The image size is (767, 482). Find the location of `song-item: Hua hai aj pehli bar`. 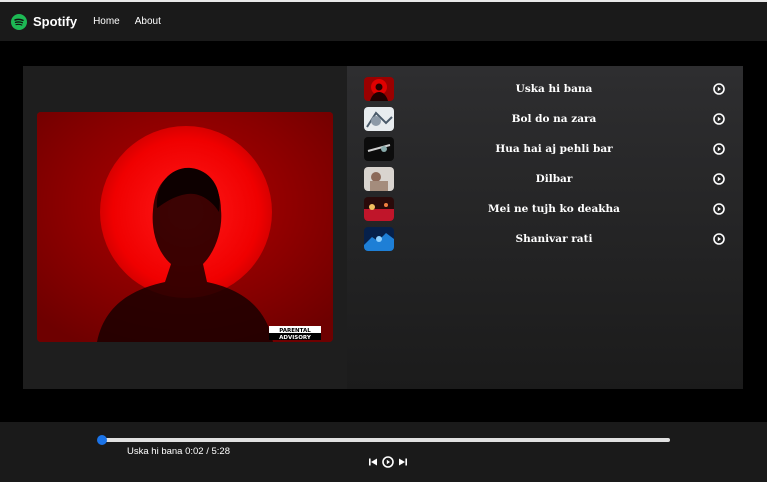

song-item: Hua hai aj pehli bar is located at coordinates (545, 149).